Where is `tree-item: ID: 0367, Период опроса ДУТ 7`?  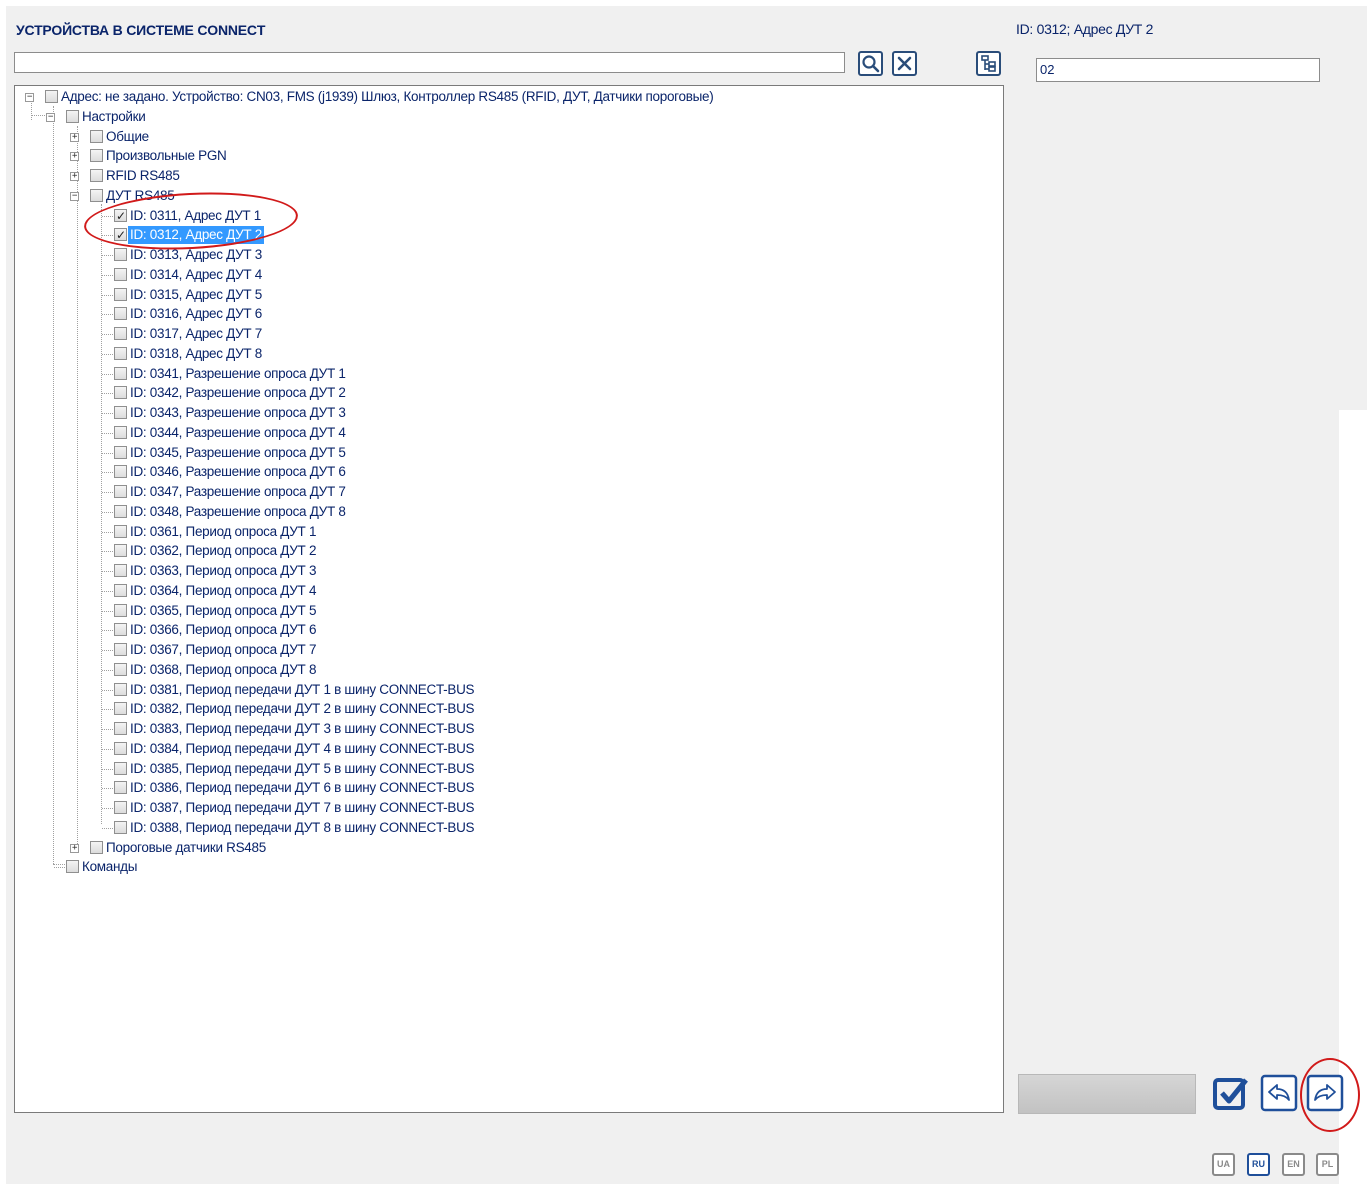 tree-item: ID: 0367, Период опроса ДУТ 7 is located at coordinates (509, 650).